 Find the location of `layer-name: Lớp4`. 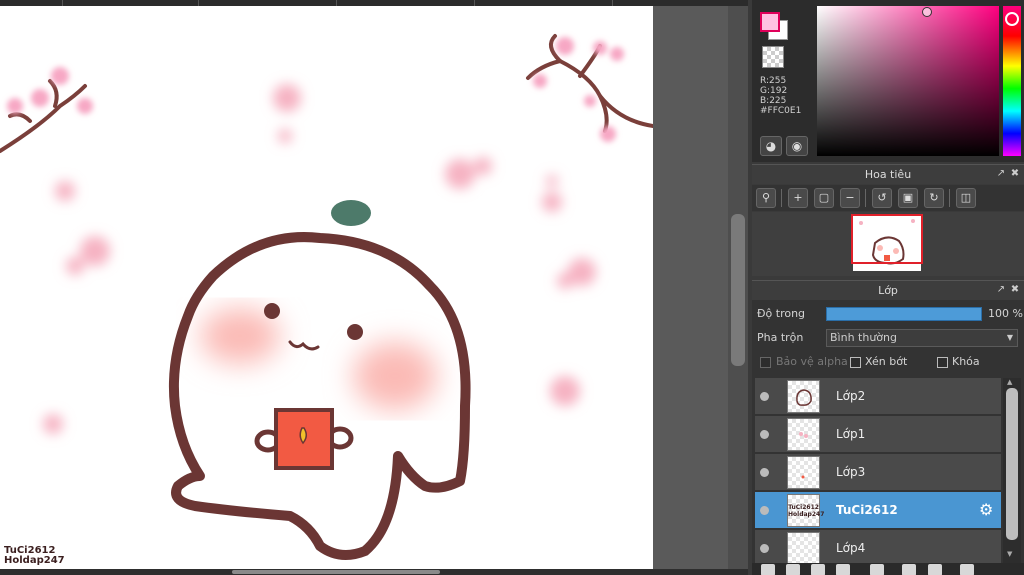

layer-name: Lớp4 is located at coordinates (851, 548).